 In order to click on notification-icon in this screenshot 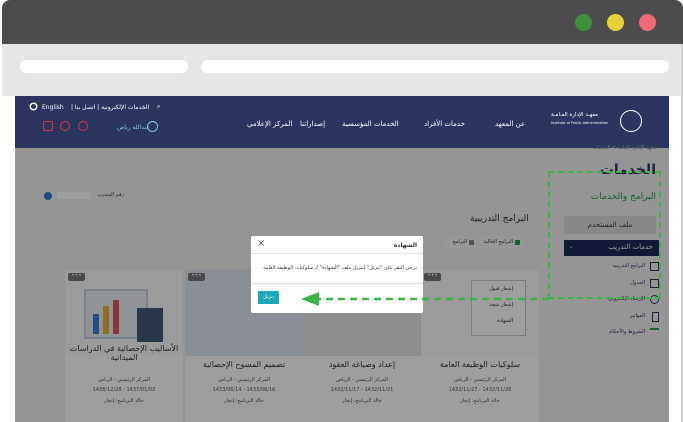, I will do `click(65, 126)`.